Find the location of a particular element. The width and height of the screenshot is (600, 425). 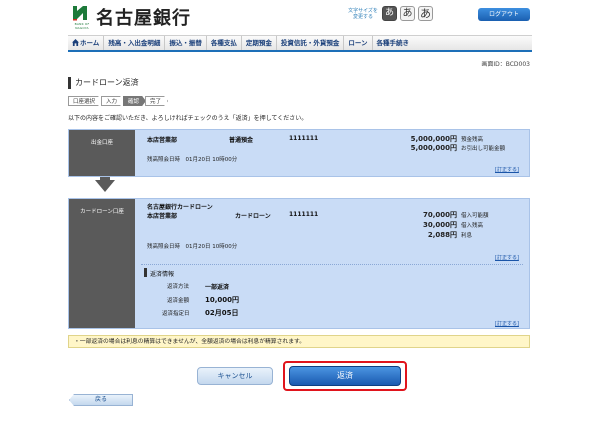

screen-id: 画面ID：BCD003 is located at coordinates (505, 64).